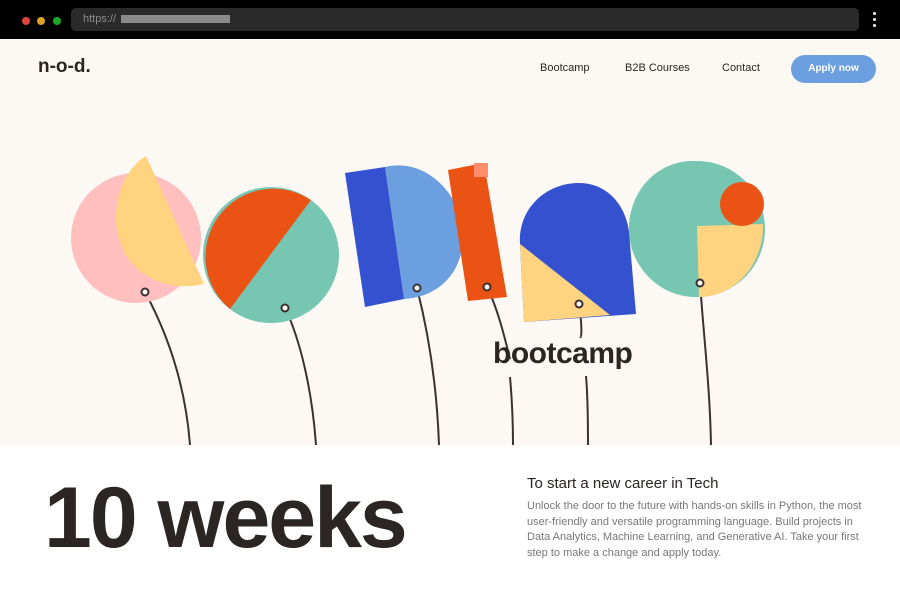 Image resolution: width=900 pixels, height=590 pixels. Describe the element at coordinates (100, 19) in the screenshot. I see `url-prefix: https://` at that location.